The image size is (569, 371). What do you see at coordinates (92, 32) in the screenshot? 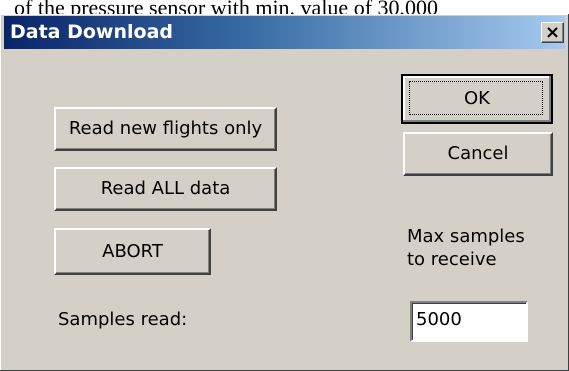
I see `dialog-title: Data Download` at bounding box center [92, 32].